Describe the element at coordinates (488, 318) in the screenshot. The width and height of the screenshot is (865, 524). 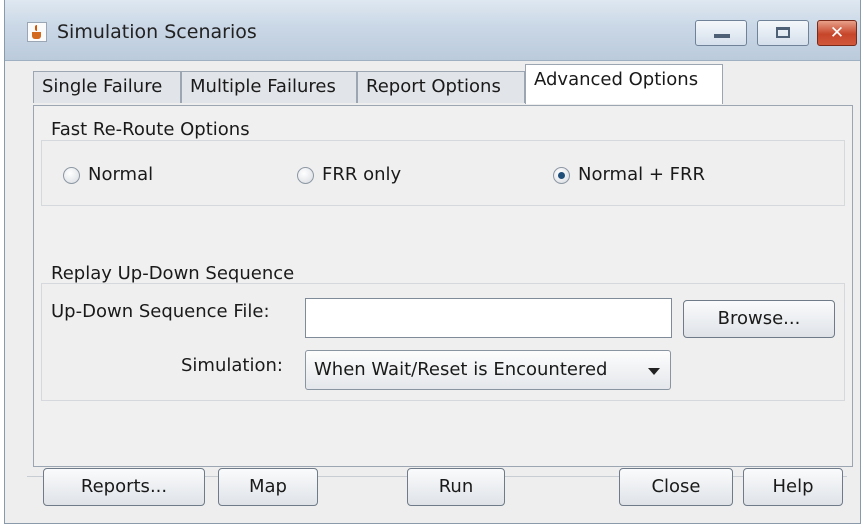
I see `up-down-file-input` at that location.